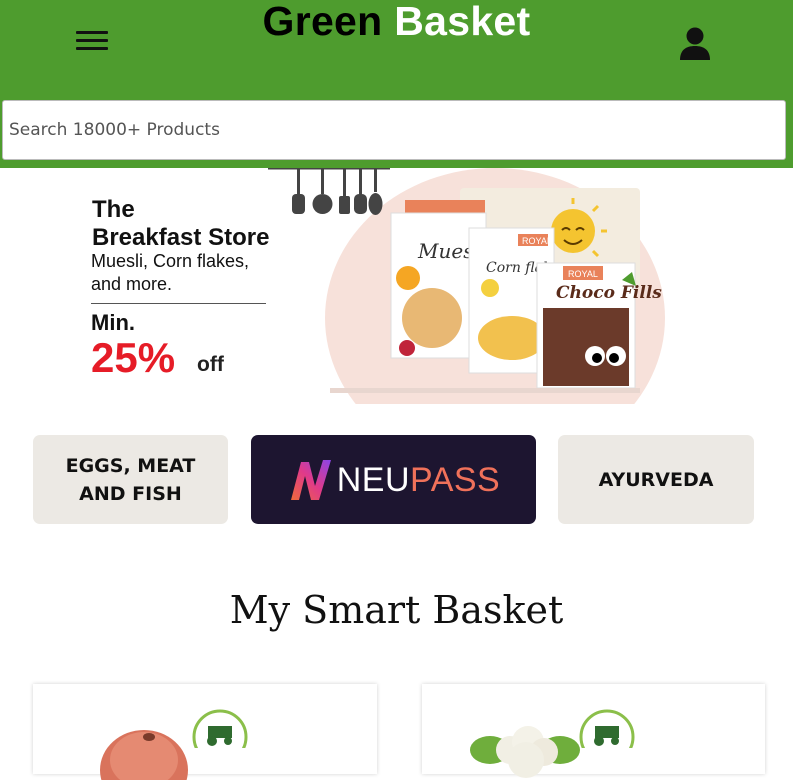 The width and height of the screenshot is (793, 780). Describe the element at coordinates (455, 479) in the screenshot. I see `neupass-pass: PASS` at that location.